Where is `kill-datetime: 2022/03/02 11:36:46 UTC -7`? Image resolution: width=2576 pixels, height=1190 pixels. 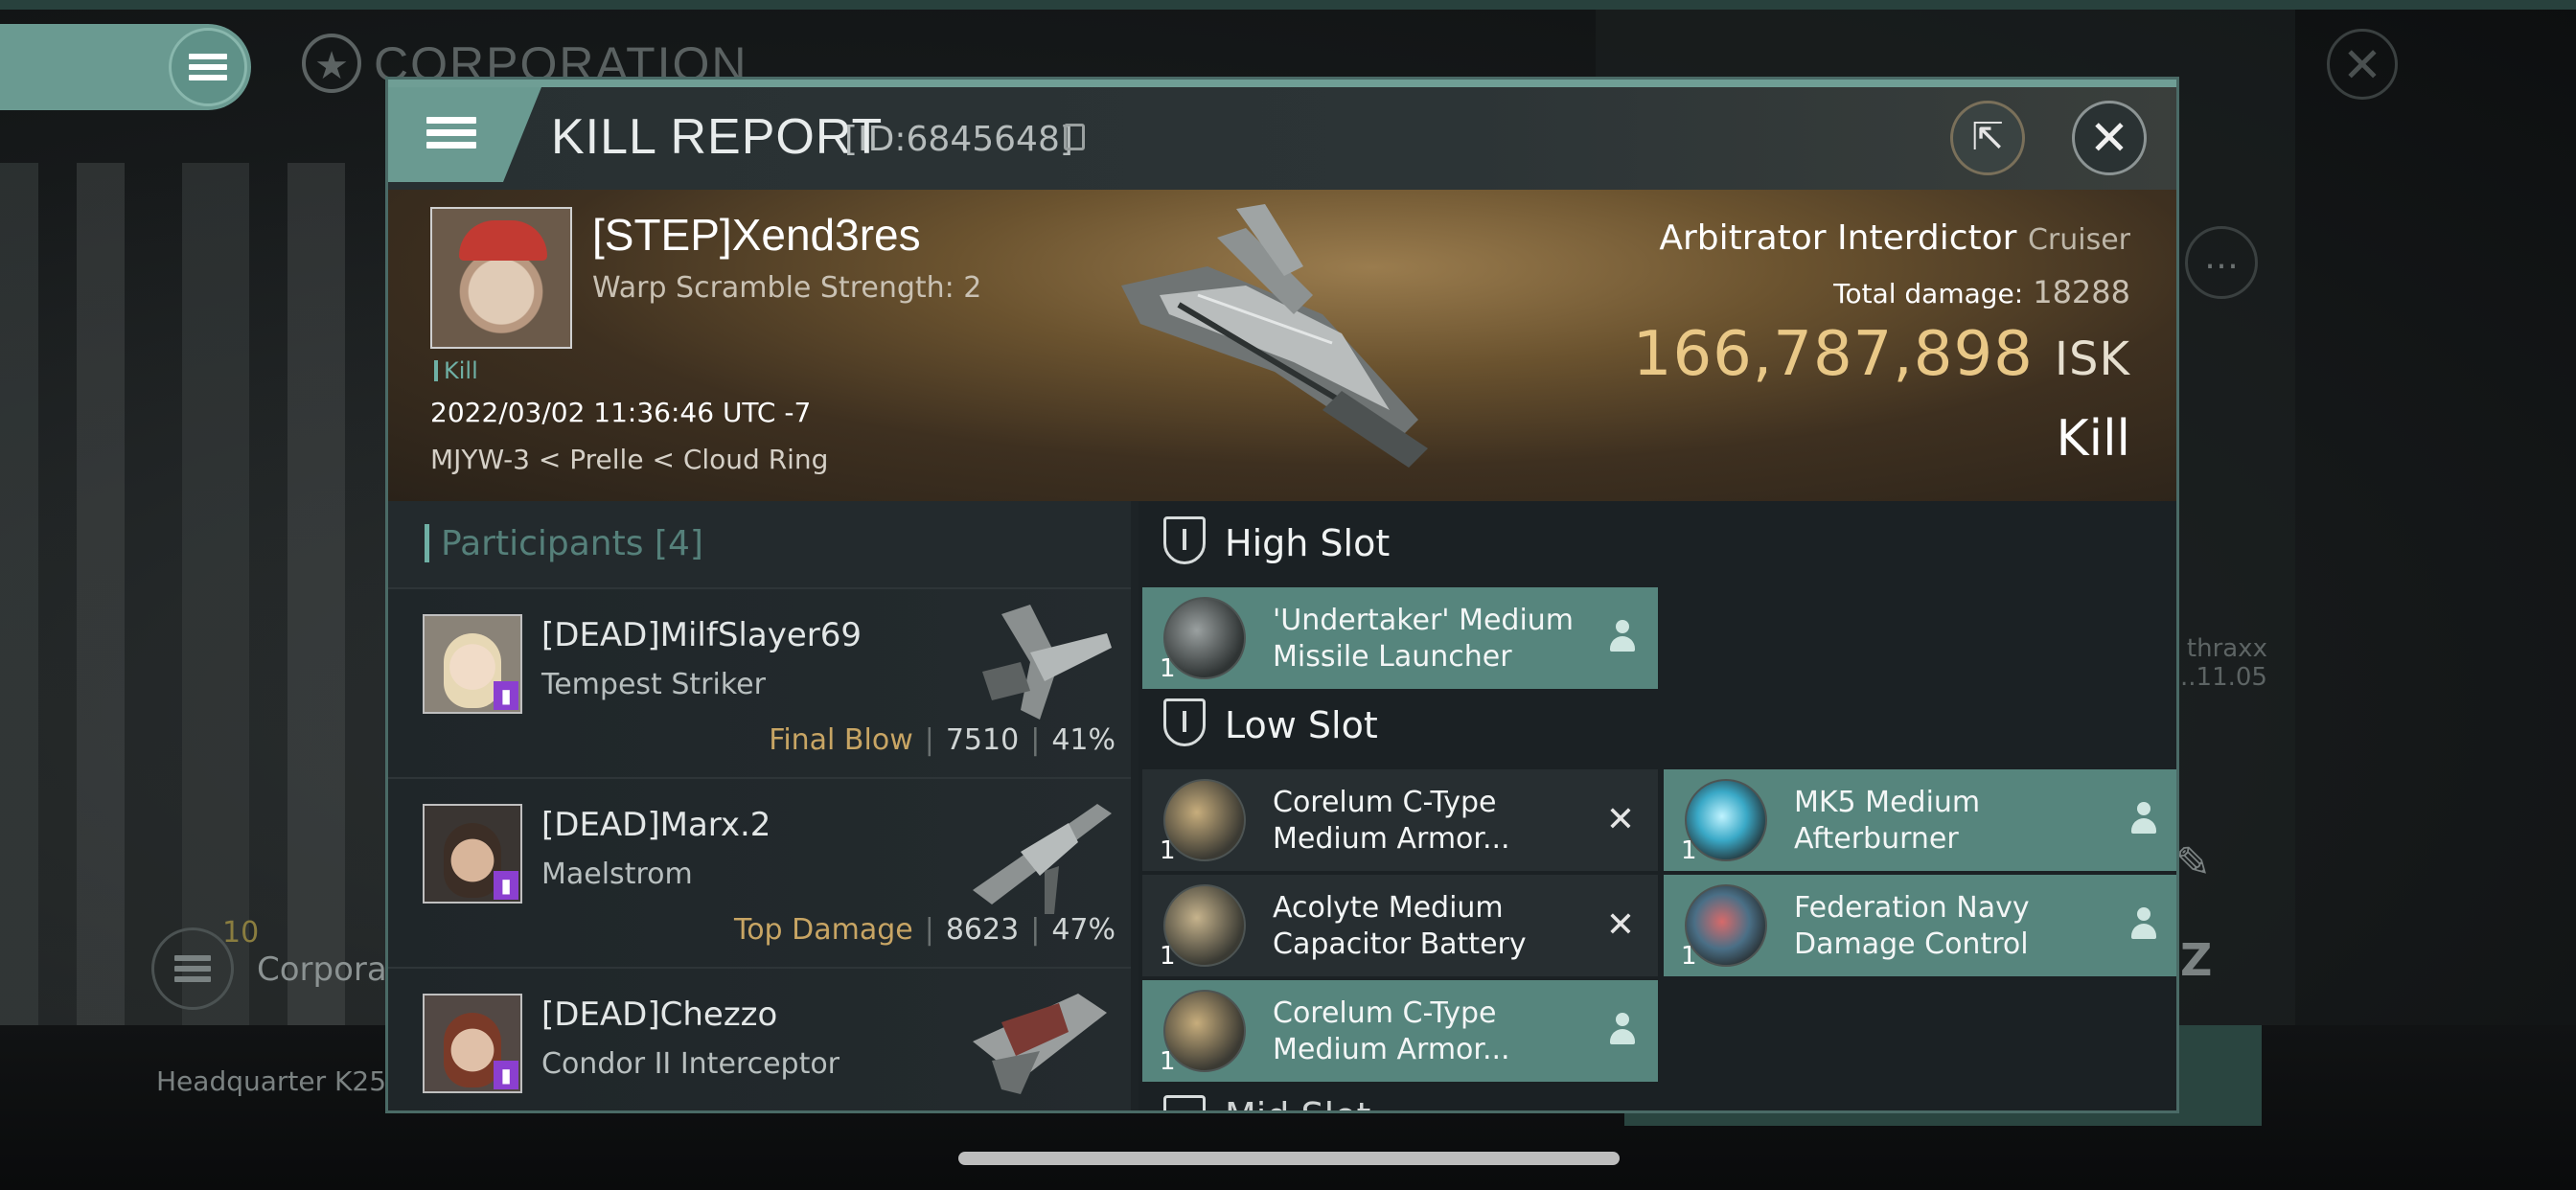
kill-datetime: 2022/03/02 11:36:46 UTC -7 is located at coordinates (621, 413).